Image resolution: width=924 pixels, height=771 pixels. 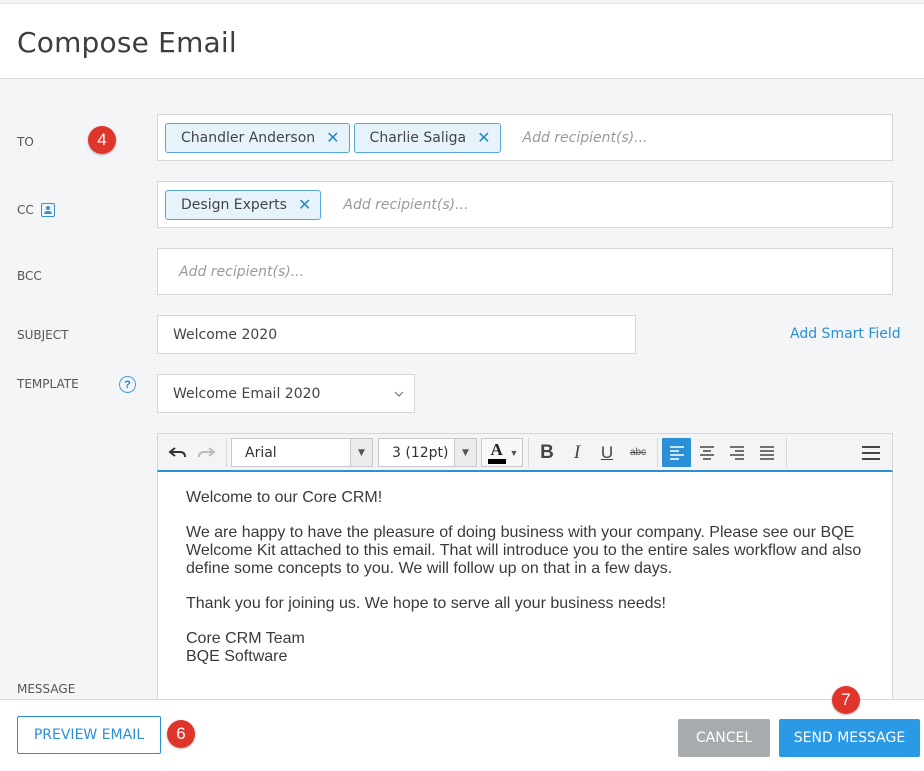 I want to click on justify-icon, so click(x=767, y=452).